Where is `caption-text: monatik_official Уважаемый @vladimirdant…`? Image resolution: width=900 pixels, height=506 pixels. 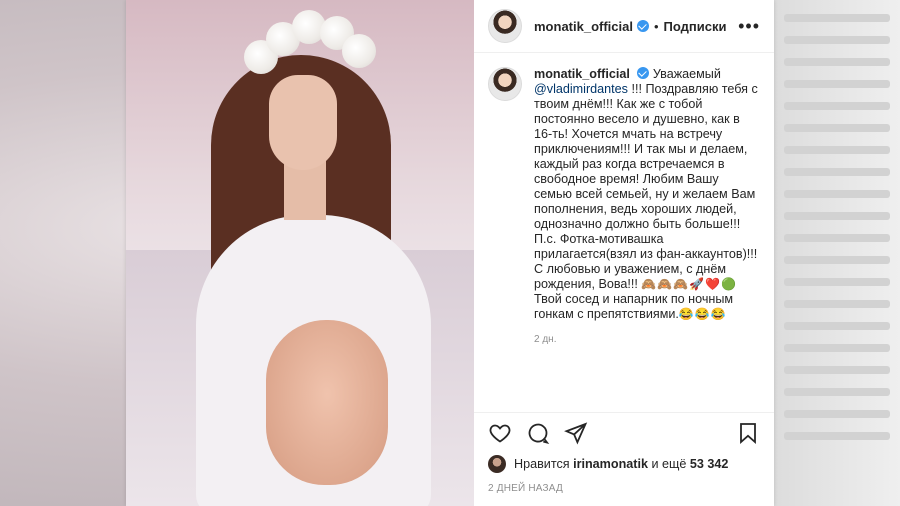 caption-text: monatik_official Уважаемый @vladimirdant… is located at coordinates (647, 207).